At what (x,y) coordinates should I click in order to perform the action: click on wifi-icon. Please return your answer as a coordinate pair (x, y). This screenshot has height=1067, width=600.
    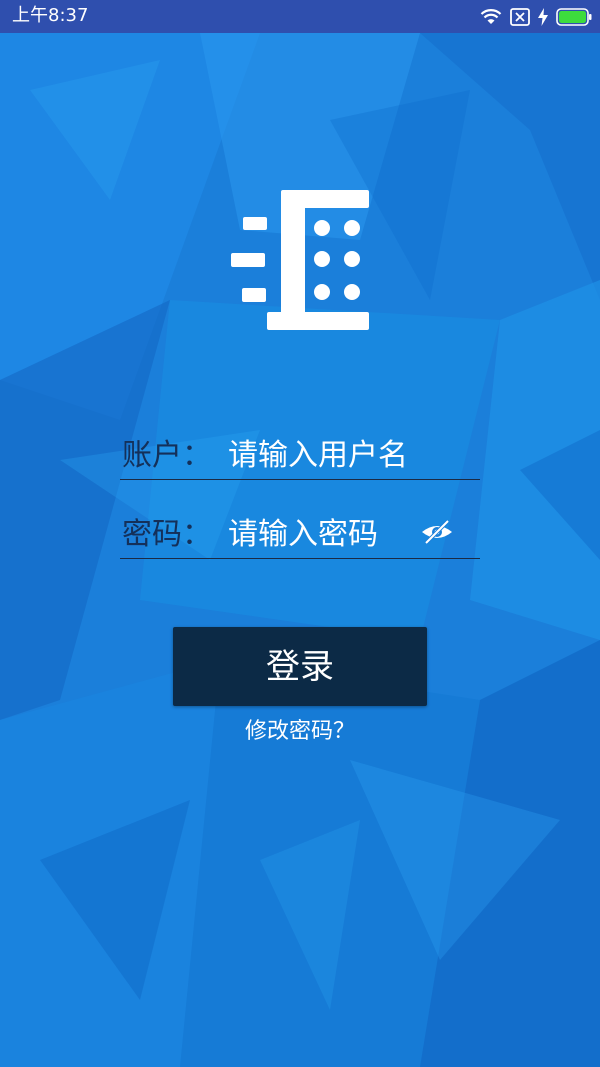
    Looking at the image, I should click on (491, 16).